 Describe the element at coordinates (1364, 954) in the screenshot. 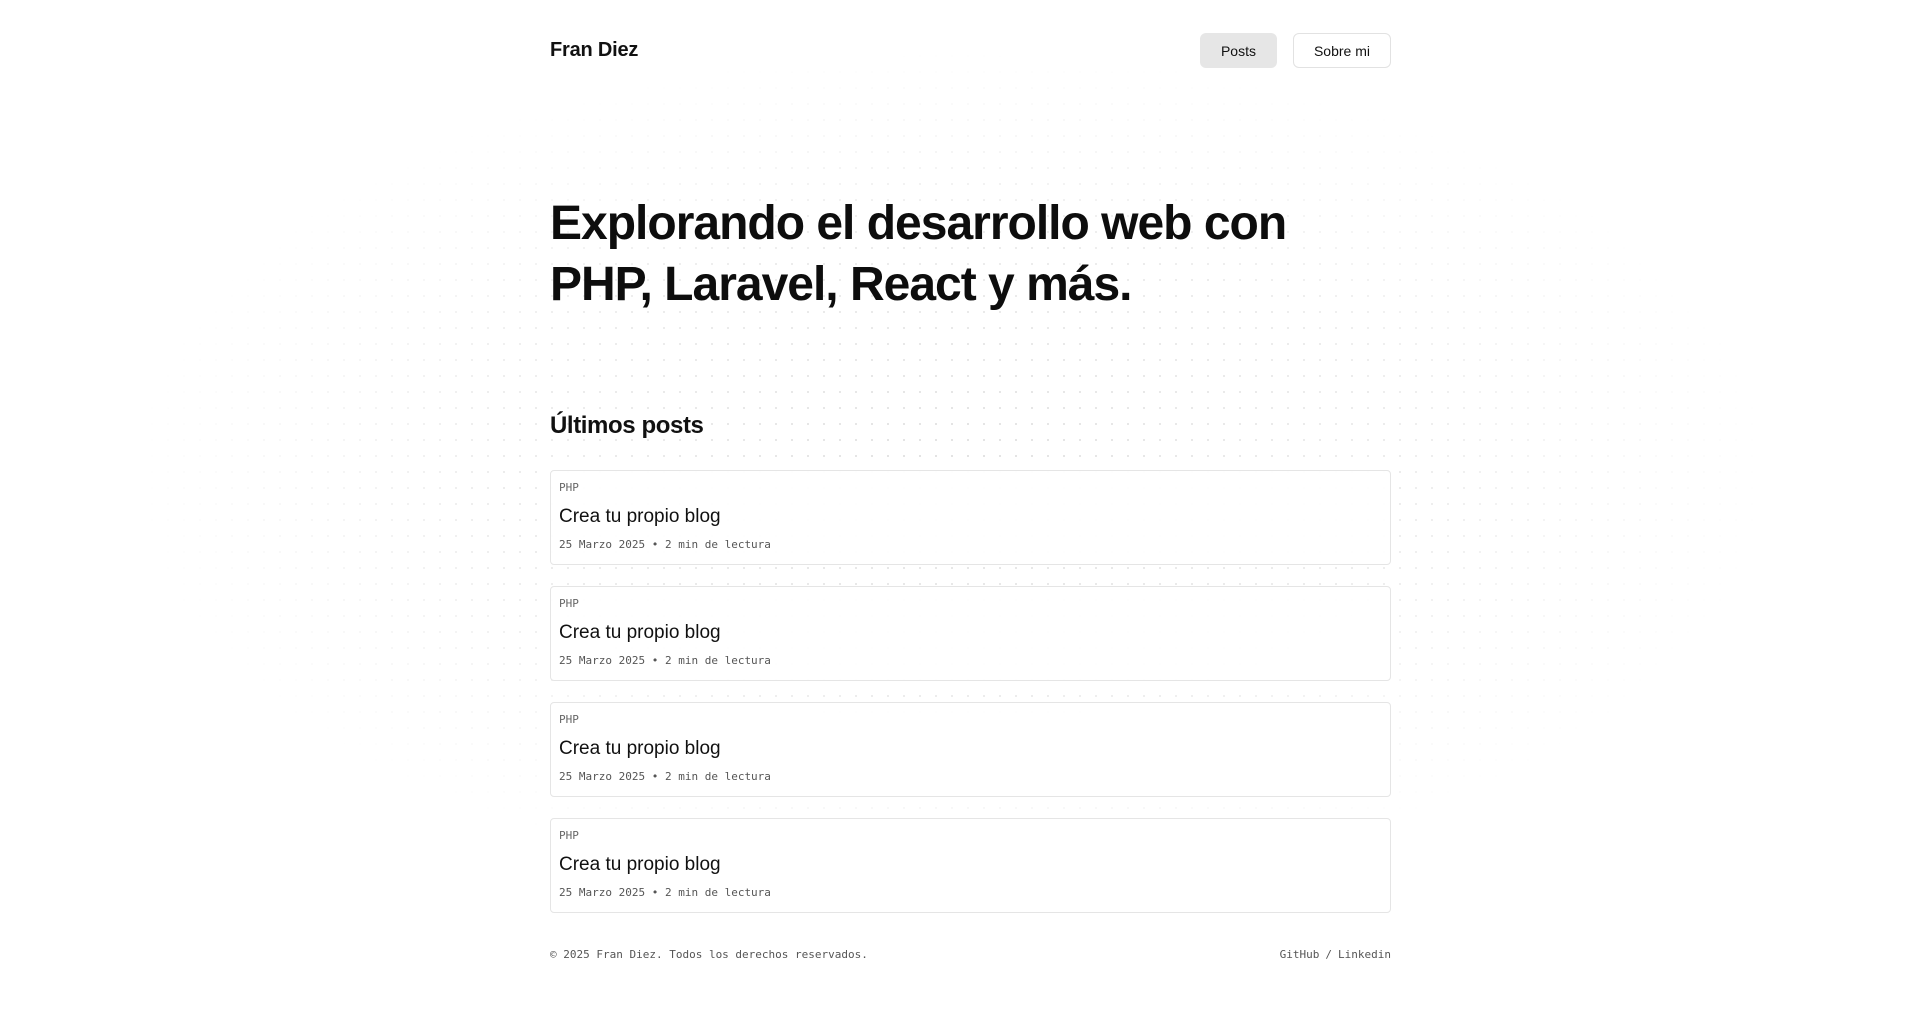

I see `linkedin-link: Linkedin` at that location.